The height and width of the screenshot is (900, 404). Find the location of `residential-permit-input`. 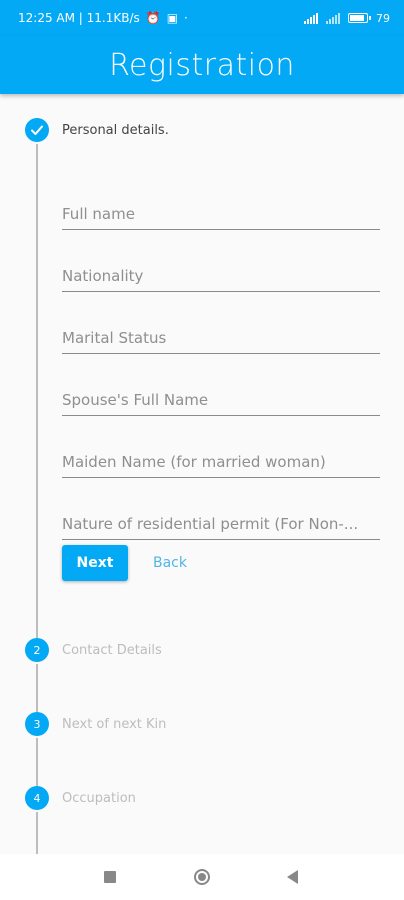

residential-permit-input is located at coordinates (221, 524).